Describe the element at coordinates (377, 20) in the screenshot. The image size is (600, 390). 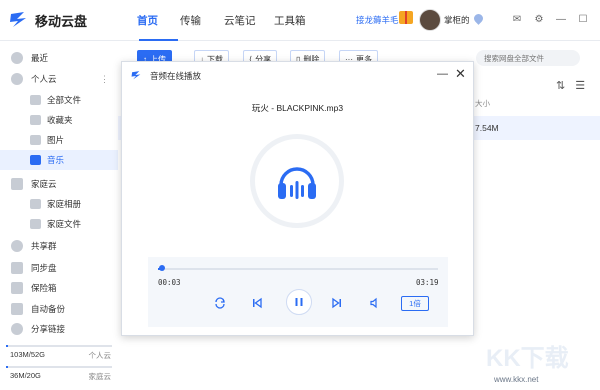
I see `promo-link: 接龙薅羊毛` at that location.